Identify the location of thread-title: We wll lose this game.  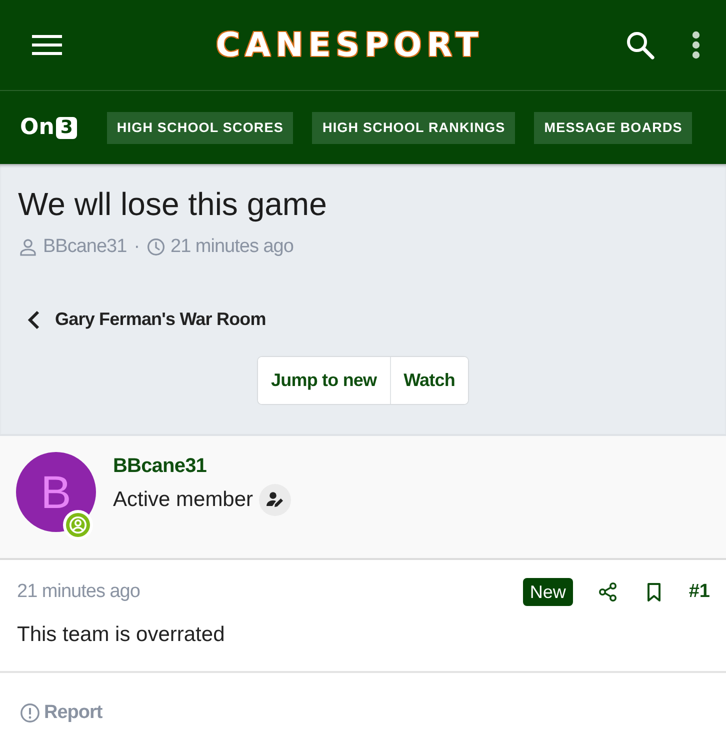
(173, 204).